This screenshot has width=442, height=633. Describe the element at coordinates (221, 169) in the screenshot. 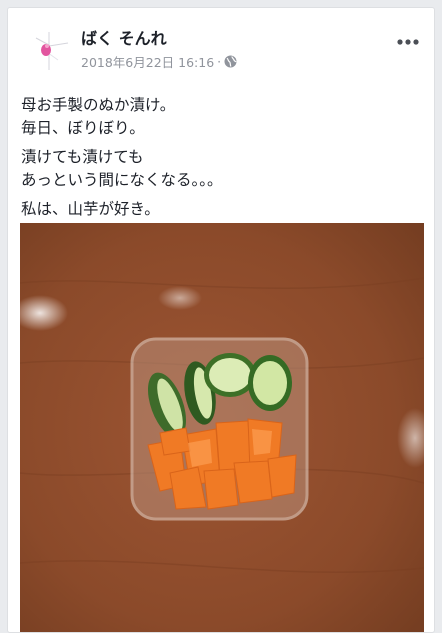

I see `post-paragraph-2: 漬けても漬けても あっという間になくなる。。。` at that location.